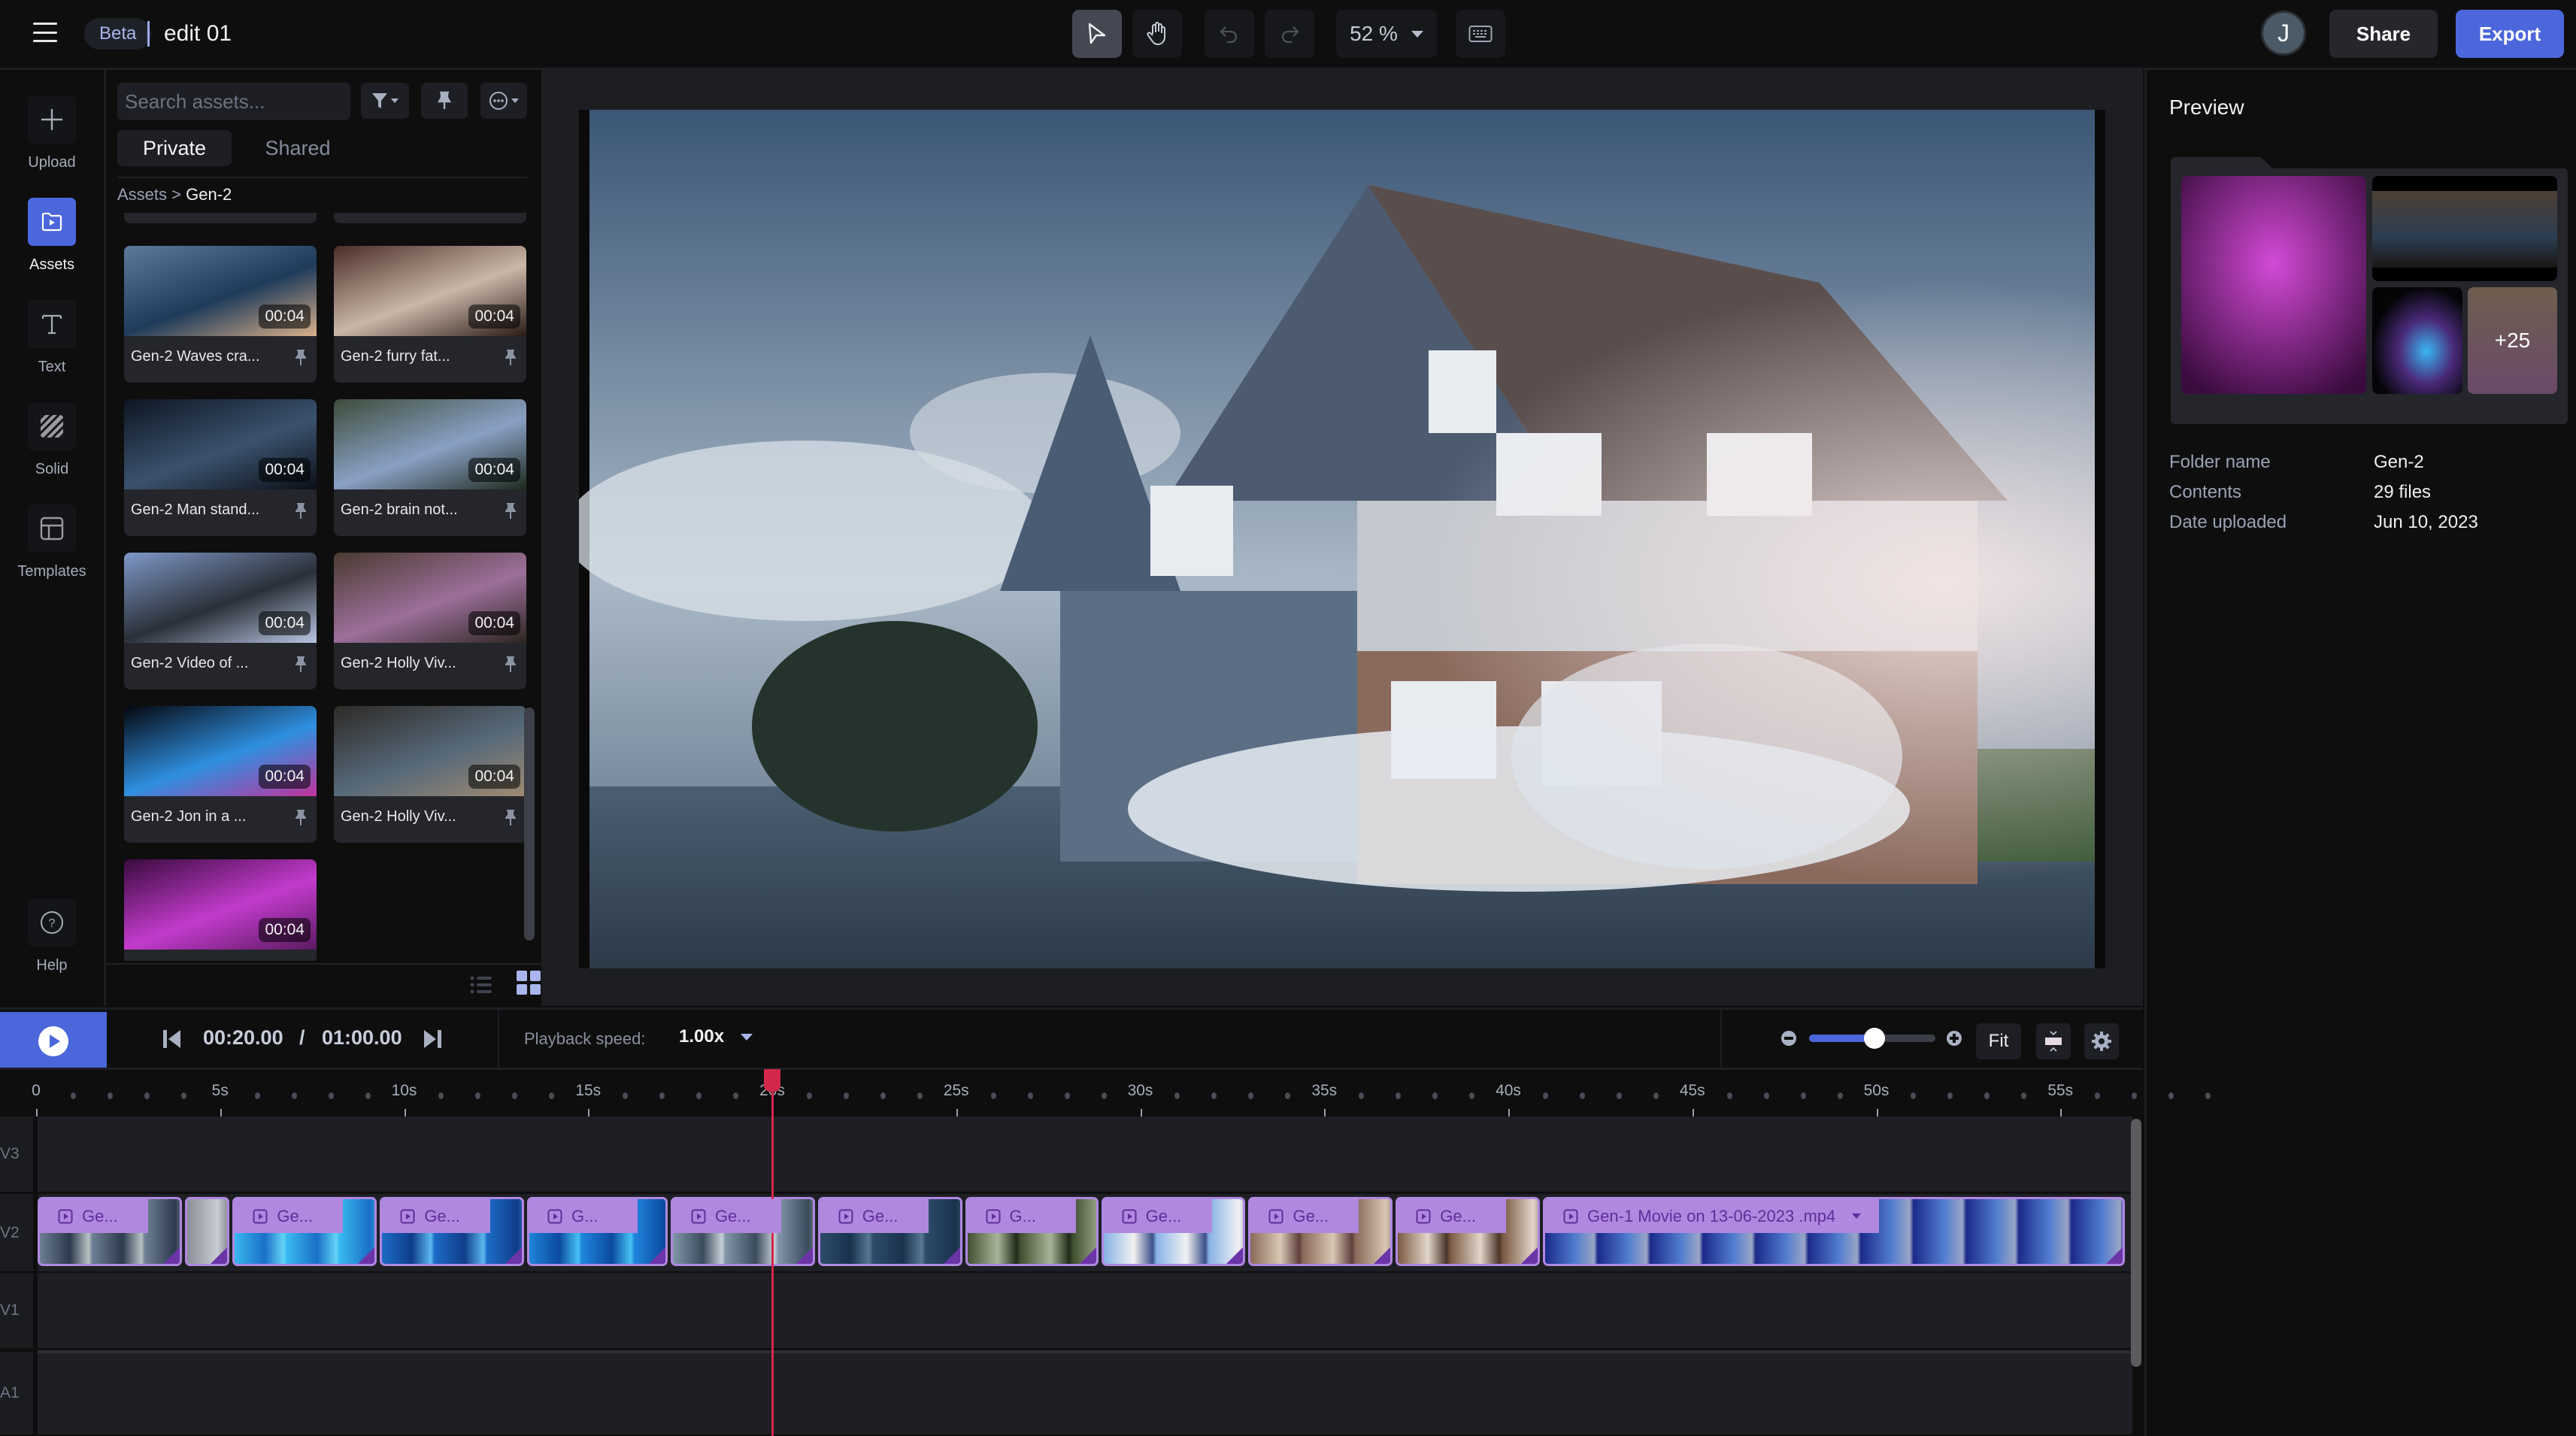 The height and width of the screenshot is (1436, 2576). Describe the element at coordinates (529, 824) in the screenshot. I see `assets-scrollbar` at that location.